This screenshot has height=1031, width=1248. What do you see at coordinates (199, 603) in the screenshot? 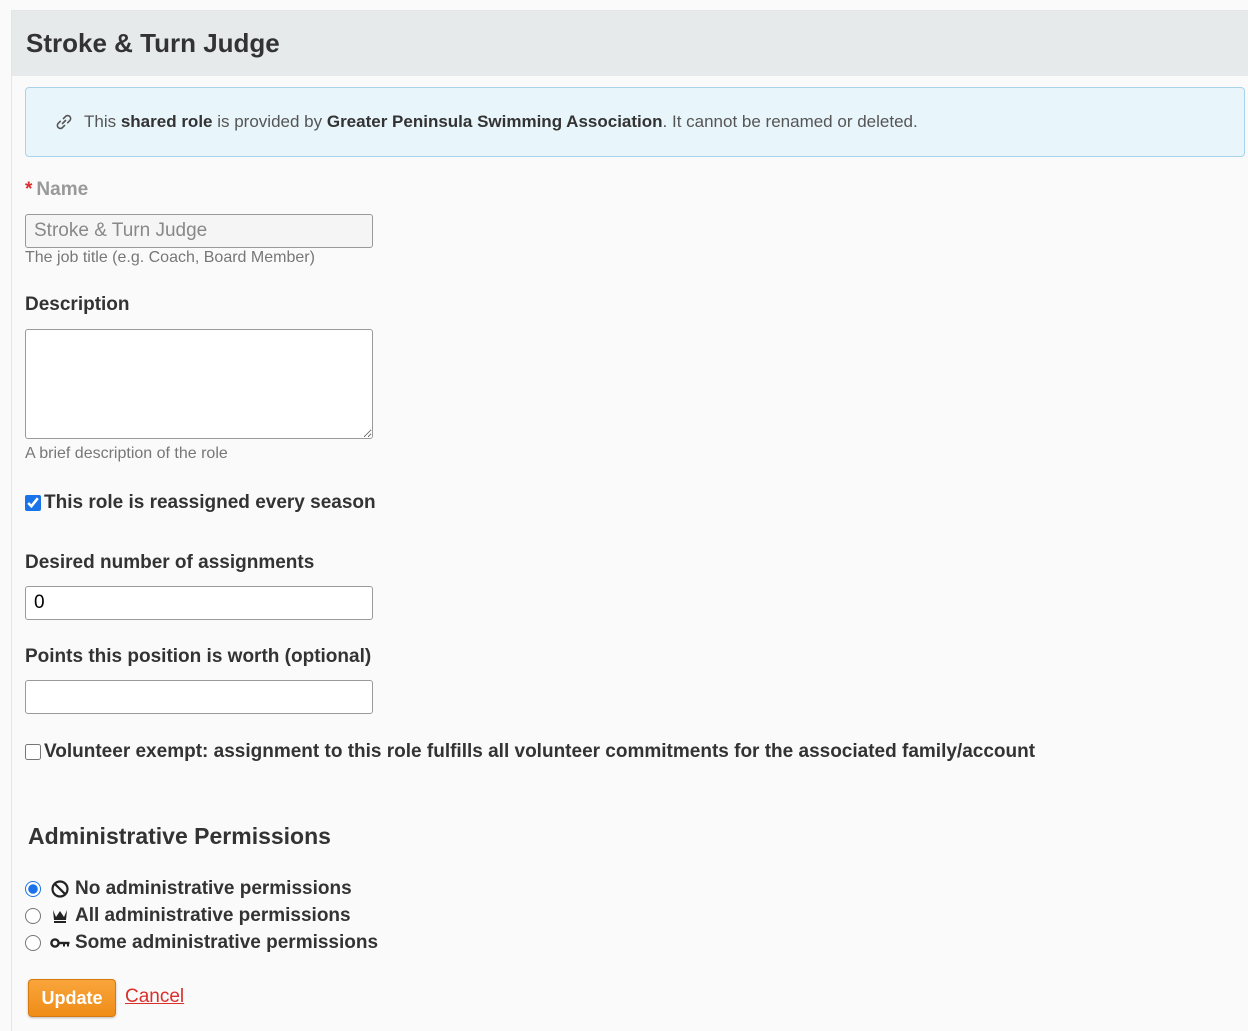
I see `desired-assignments-field` at bounding box center [199, 603].